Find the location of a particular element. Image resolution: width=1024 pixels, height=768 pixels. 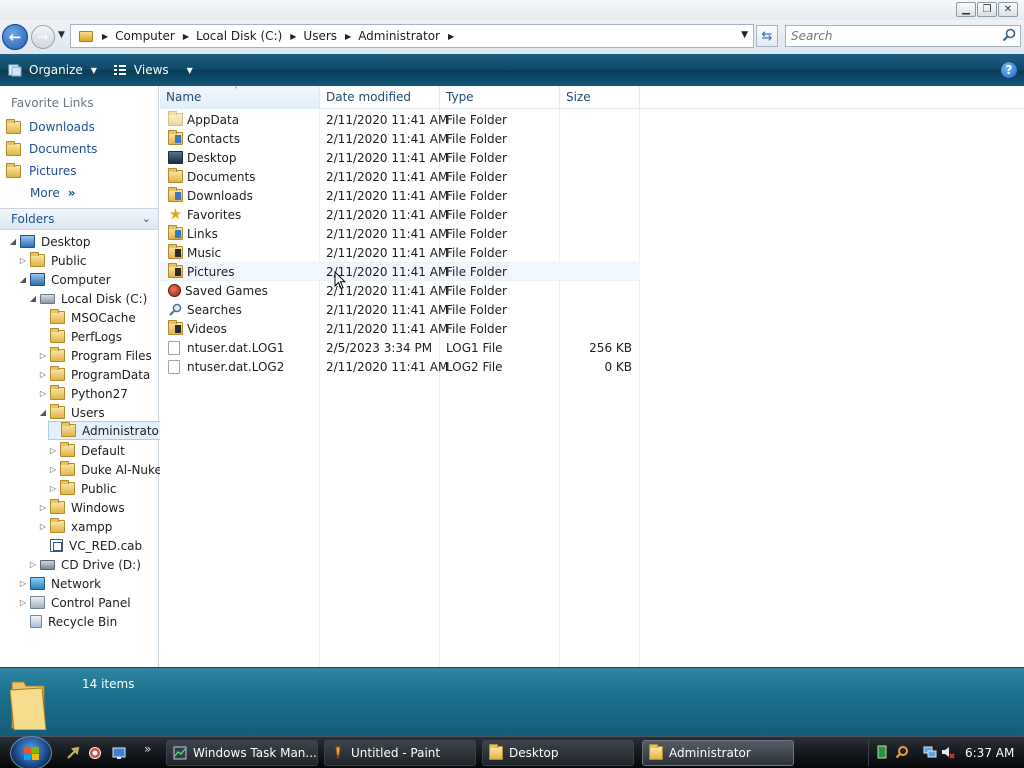

tree-item-program-files: ▷ Program Files is located at coordinates (95, 355).